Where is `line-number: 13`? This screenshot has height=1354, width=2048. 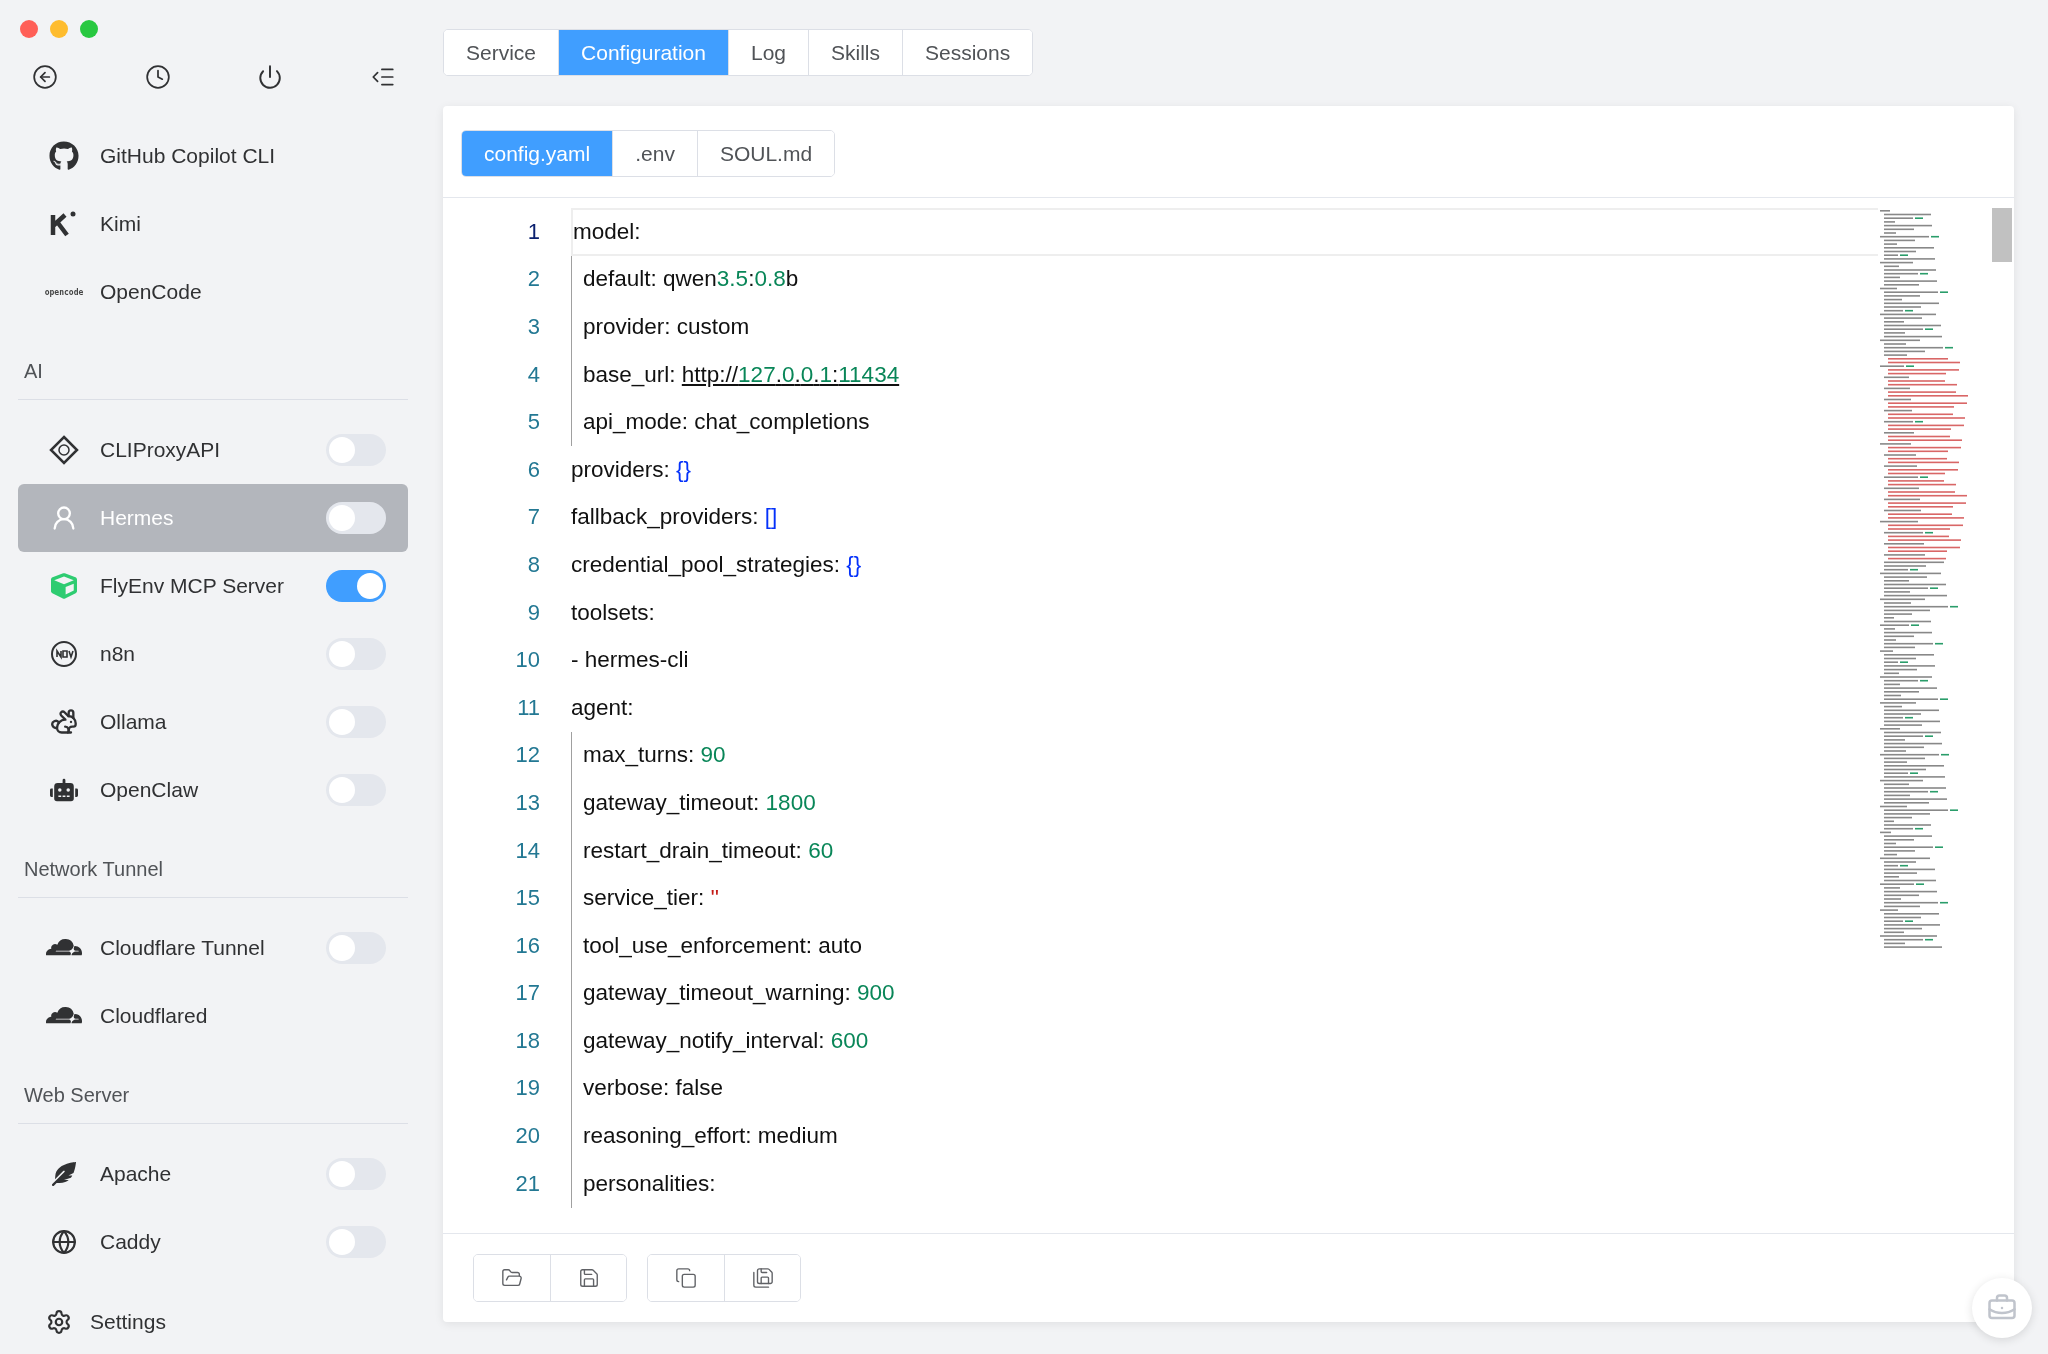
line-number: 13 is located at coordinates (527, 802).